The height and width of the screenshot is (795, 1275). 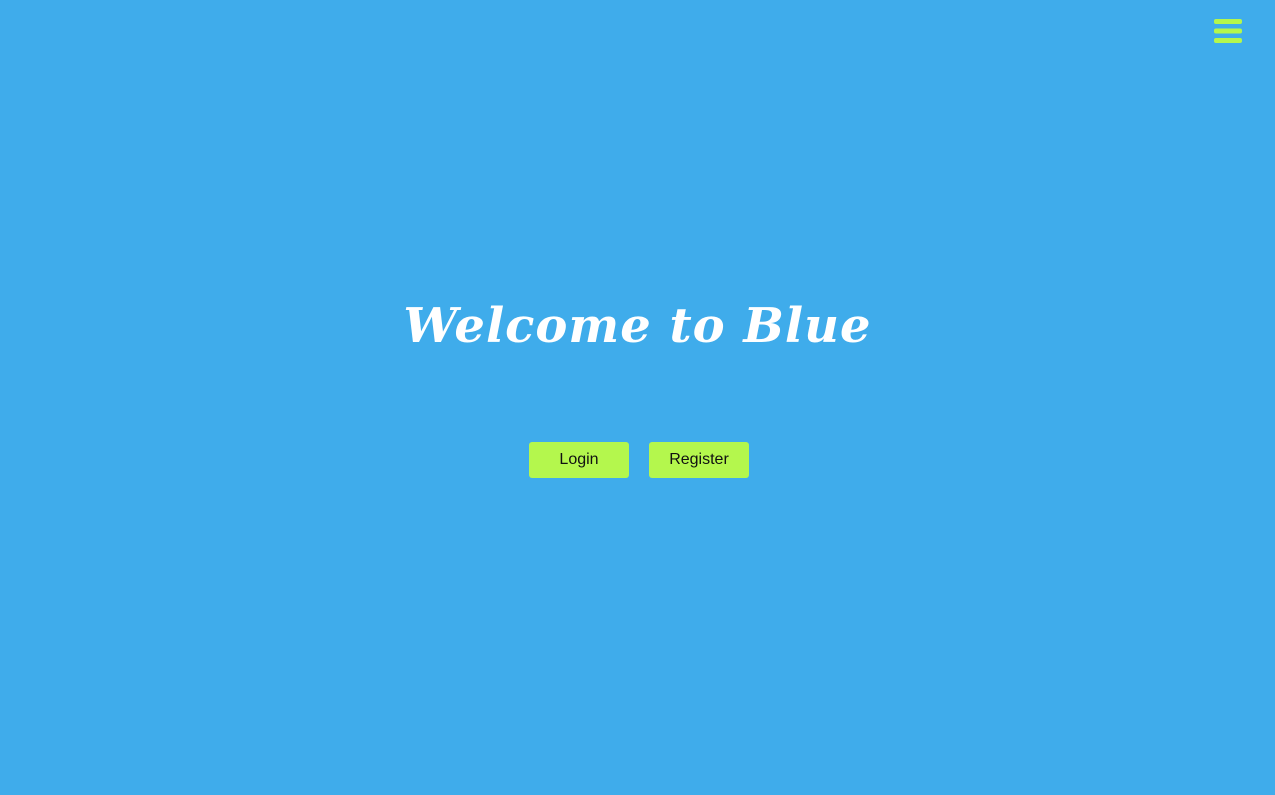 I want to click on hamburger-menu-icon, so click(x=1228, y=31).